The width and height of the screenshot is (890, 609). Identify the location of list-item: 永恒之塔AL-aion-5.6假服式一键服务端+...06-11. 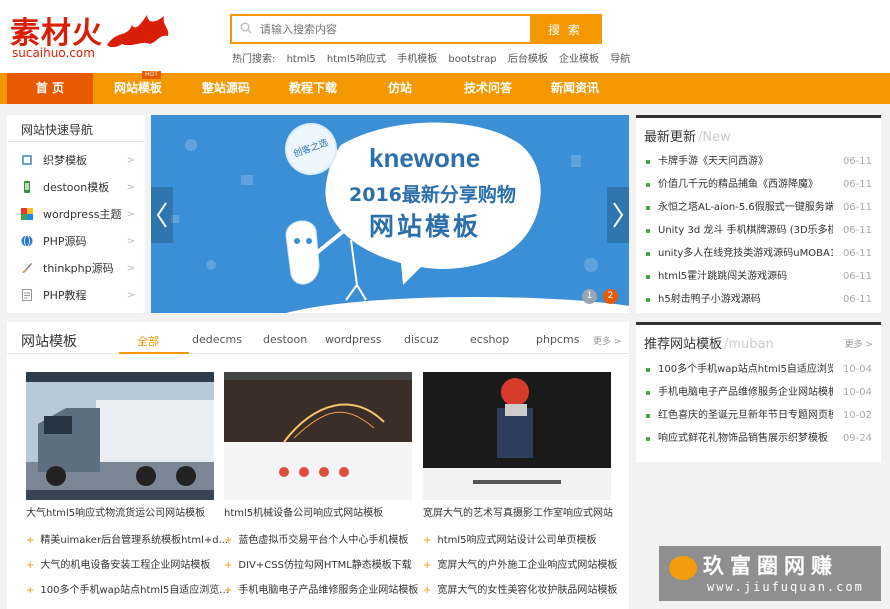
(760, 207).